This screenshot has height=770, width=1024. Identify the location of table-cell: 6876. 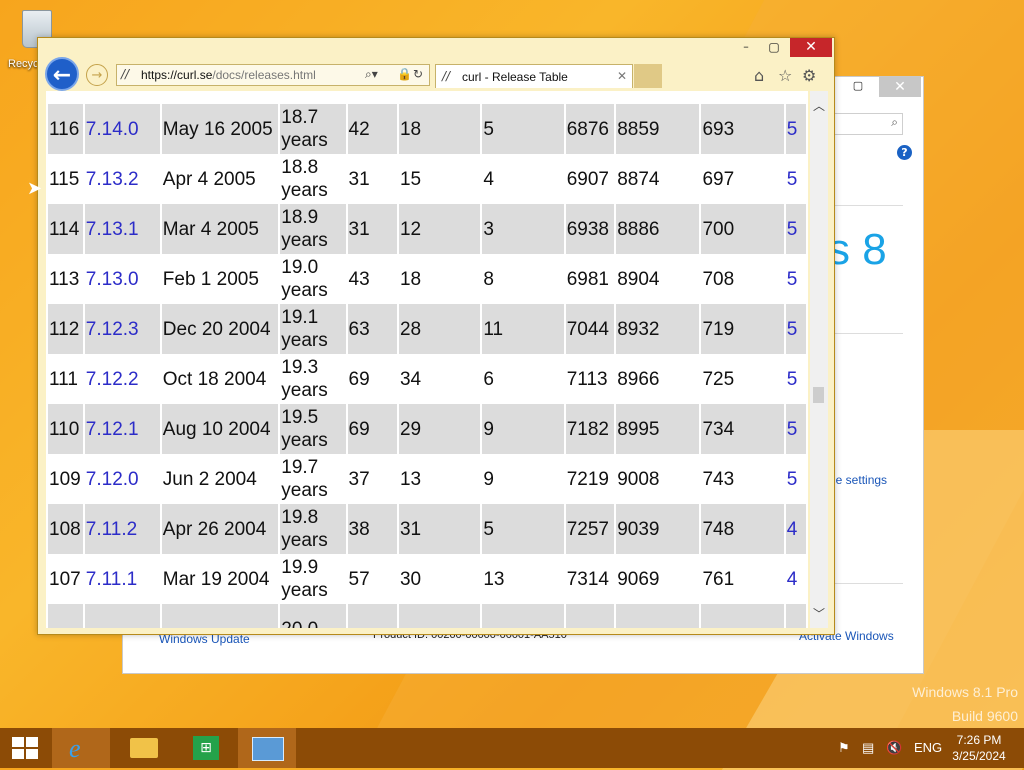
(590, 129).